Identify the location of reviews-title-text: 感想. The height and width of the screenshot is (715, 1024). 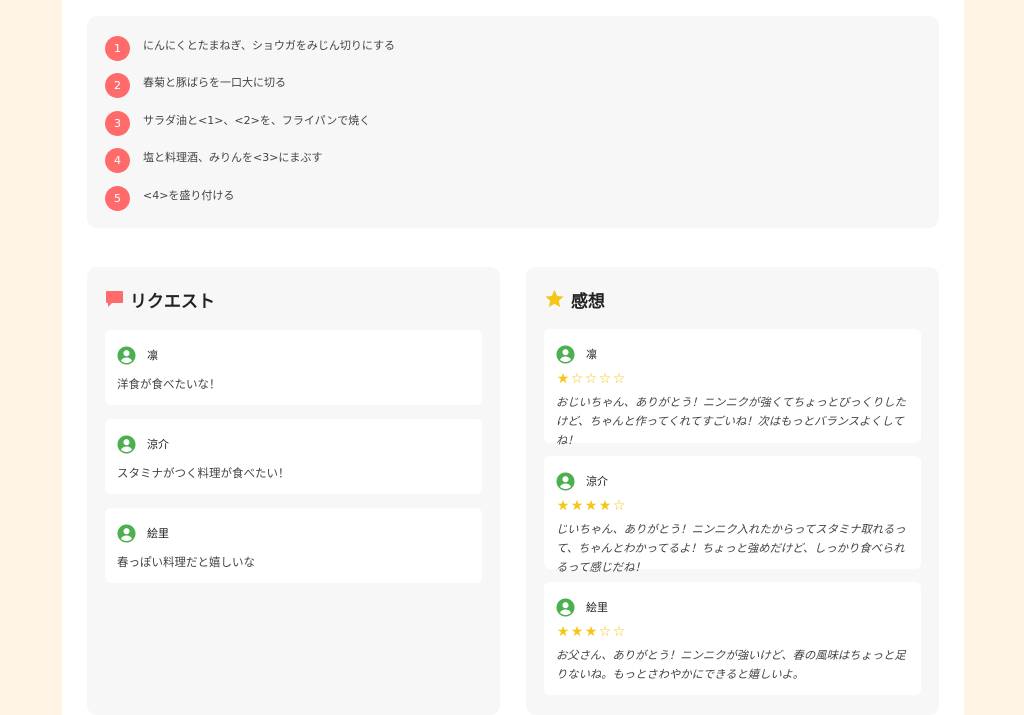
(588, 301).